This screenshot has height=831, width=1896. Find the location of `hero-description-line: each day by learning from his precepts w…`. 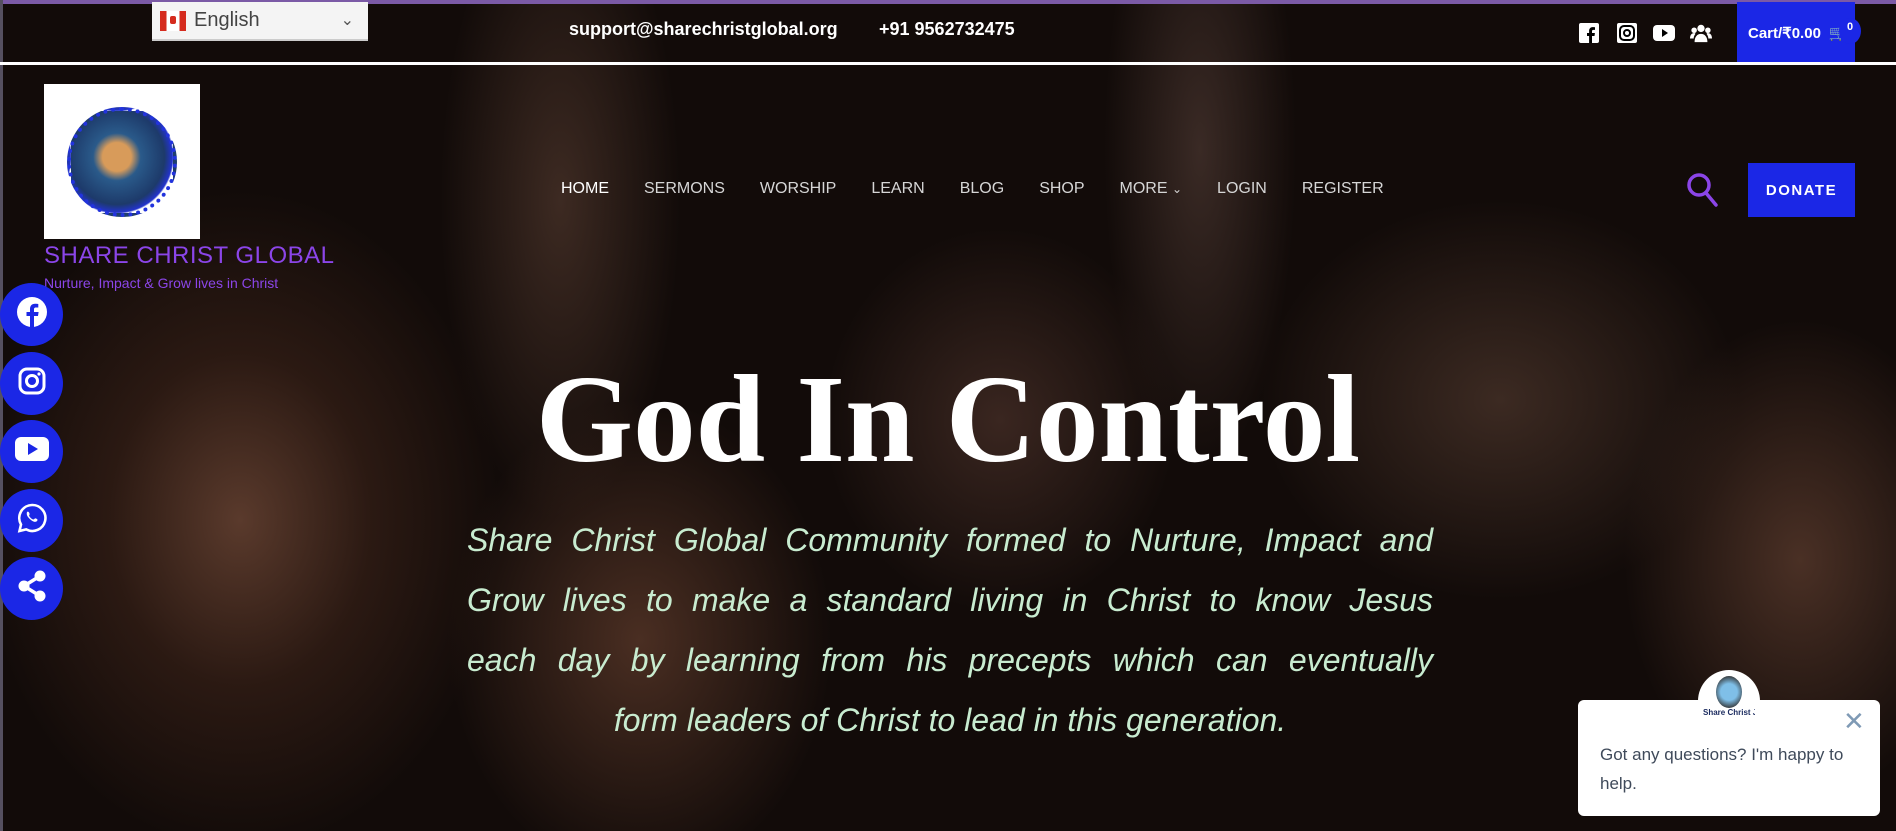

hero-description-line: each day by learning from his precepts w… is located at coordinates (950, 660).